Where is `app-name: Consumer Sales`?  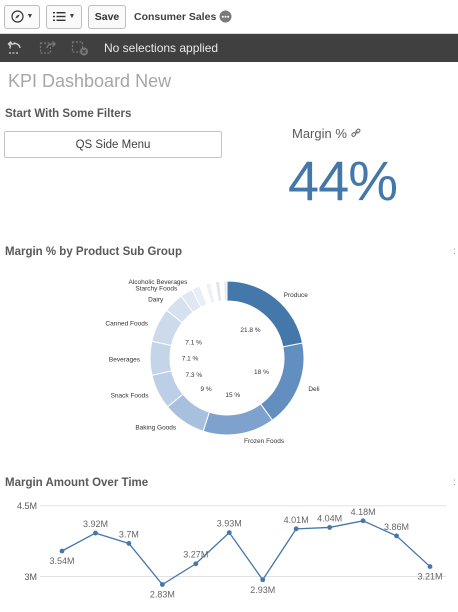 app-name: Consumer Sales is located at coordinates (183, 16).